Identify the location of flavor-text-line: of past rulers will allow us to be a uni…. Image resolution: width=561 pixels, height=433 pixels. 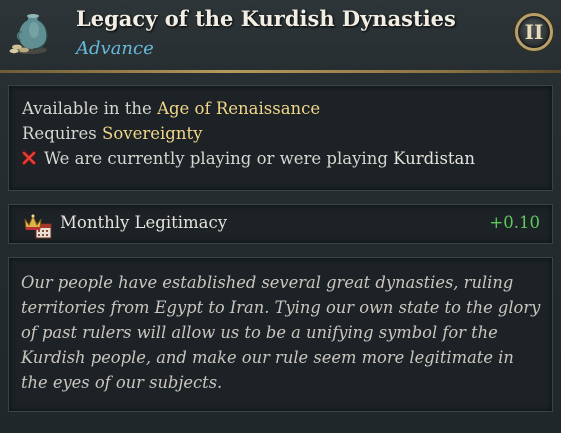
(259, 332).